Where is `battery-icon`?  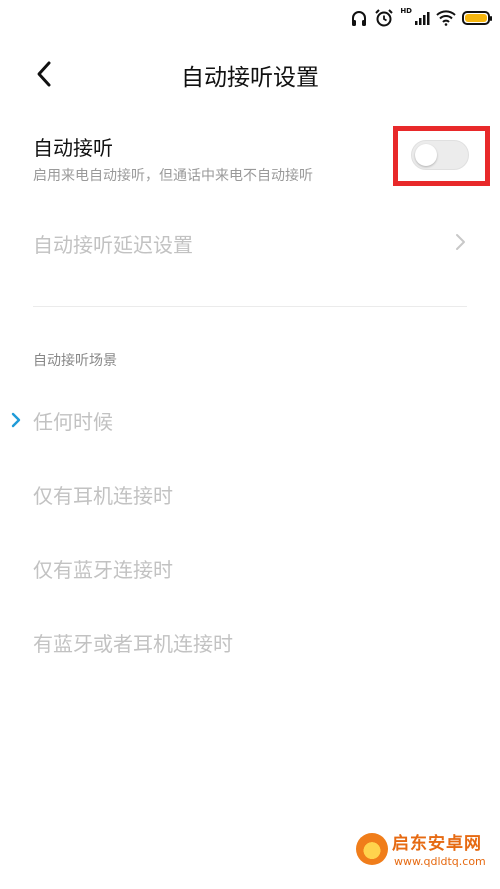 battery-icon is located at coordinates (477, 18).